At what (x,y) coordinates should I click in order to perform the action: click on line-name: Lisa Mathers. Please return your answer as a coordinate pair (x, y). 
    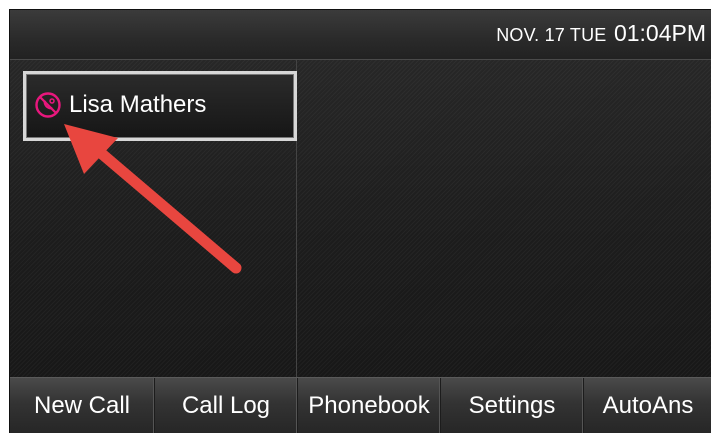
    Looking at the image, I should click on (138, 104).